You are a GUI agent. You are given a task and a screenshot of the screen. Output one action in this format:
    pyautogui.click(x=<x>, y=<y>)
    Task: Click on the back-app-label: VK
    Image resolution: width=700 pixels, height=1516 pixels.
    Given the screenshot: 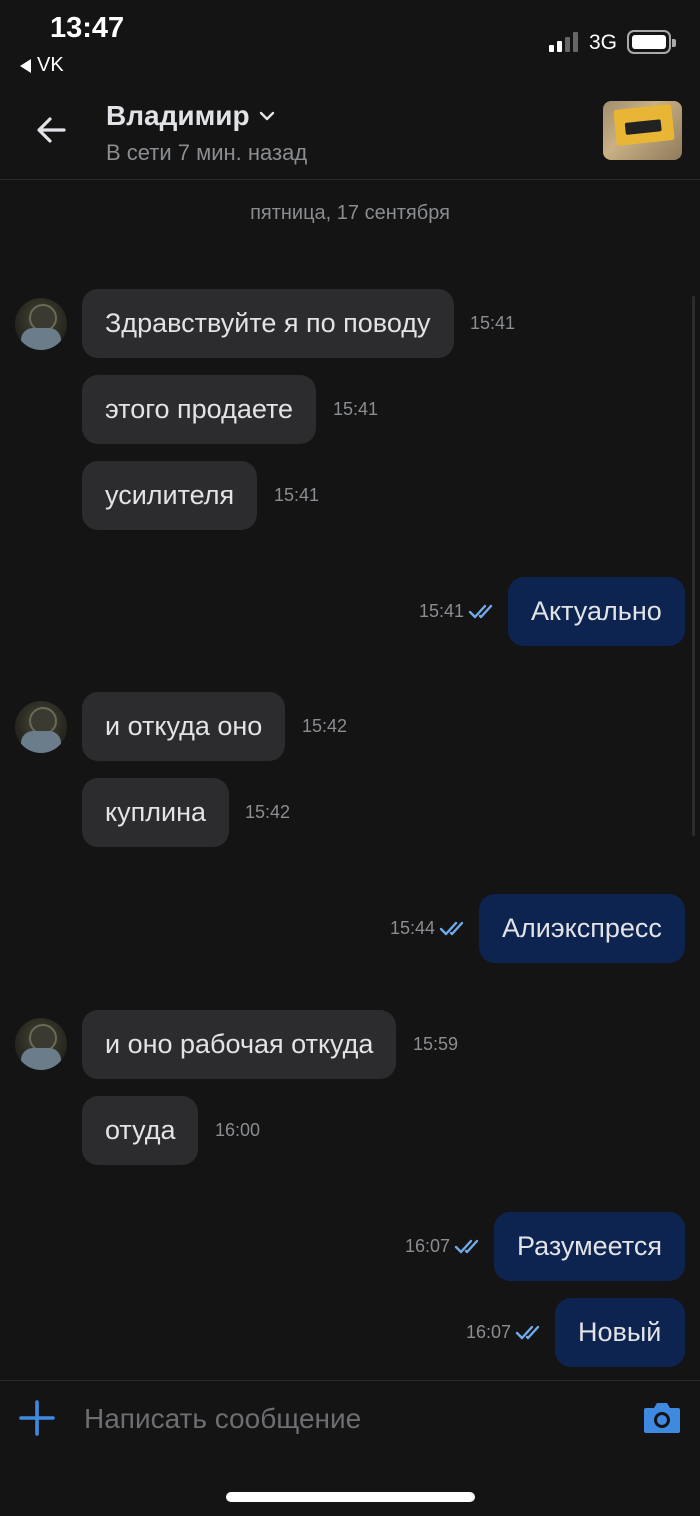 What is the action you would take?
    pyautogui.click(x=50, y=65)
    